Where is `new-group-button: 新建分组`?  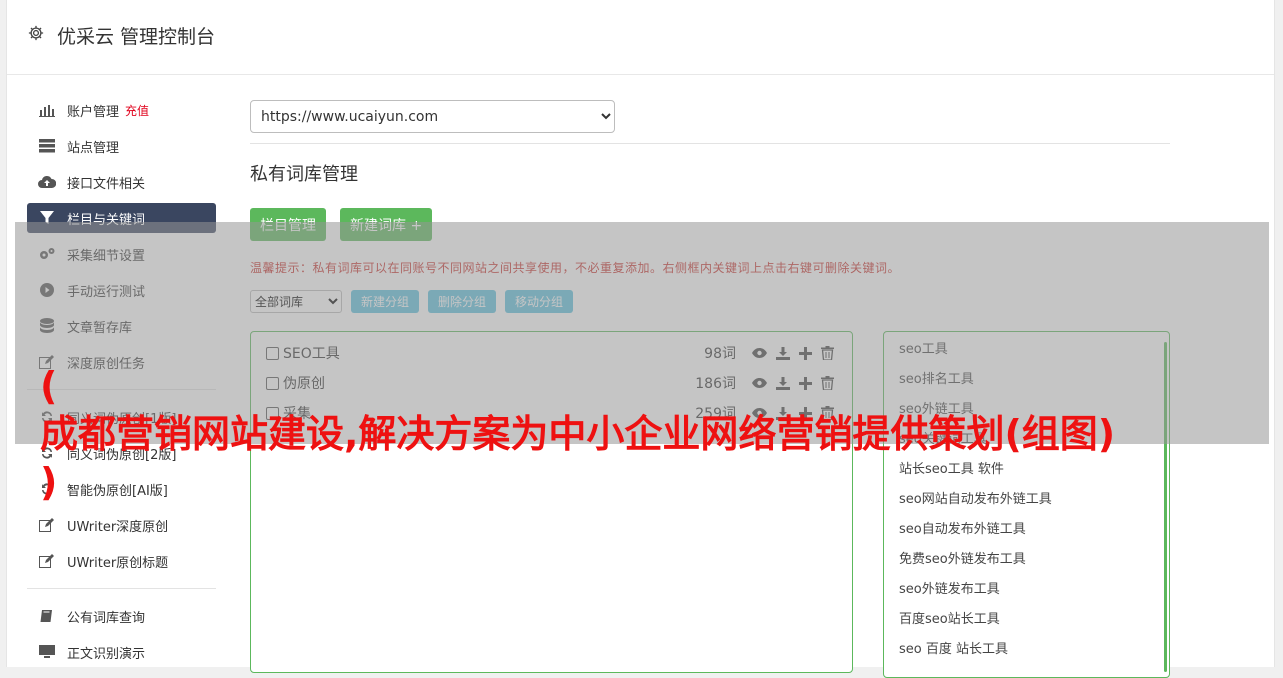 new-group-button: 新建分组 is located at coordinates (385, 301).